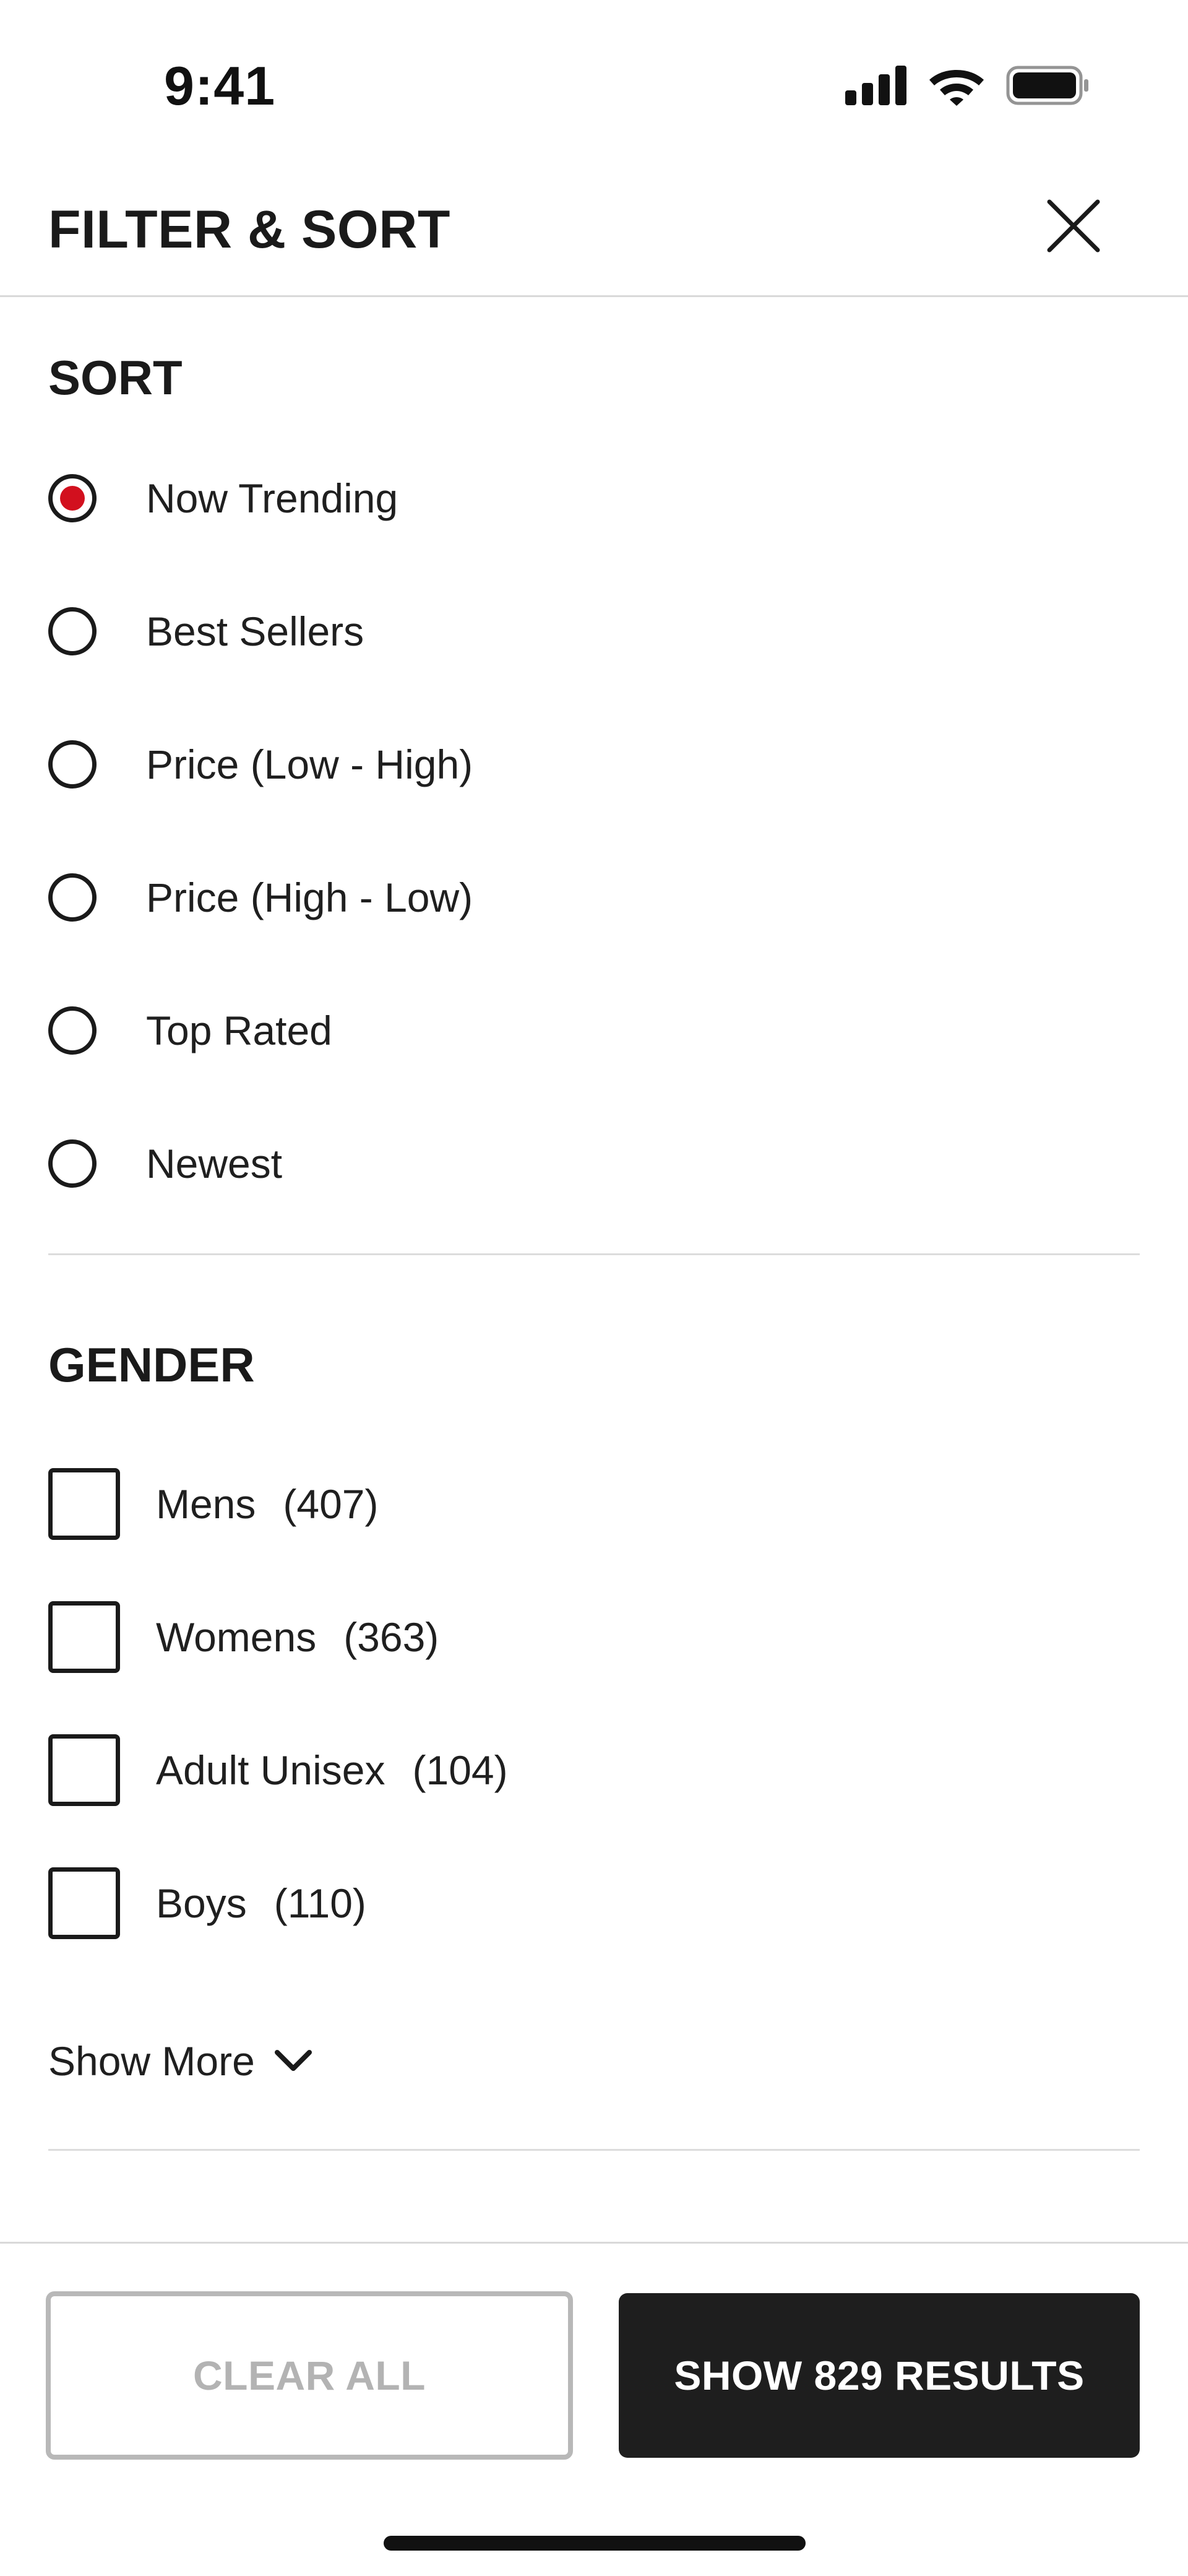 This screenshot has height=2576, width=1188. Describe the element at coordinates (309, 897) in the screenshot. I see `sort-option-label: Price (High - Low)` at that location.